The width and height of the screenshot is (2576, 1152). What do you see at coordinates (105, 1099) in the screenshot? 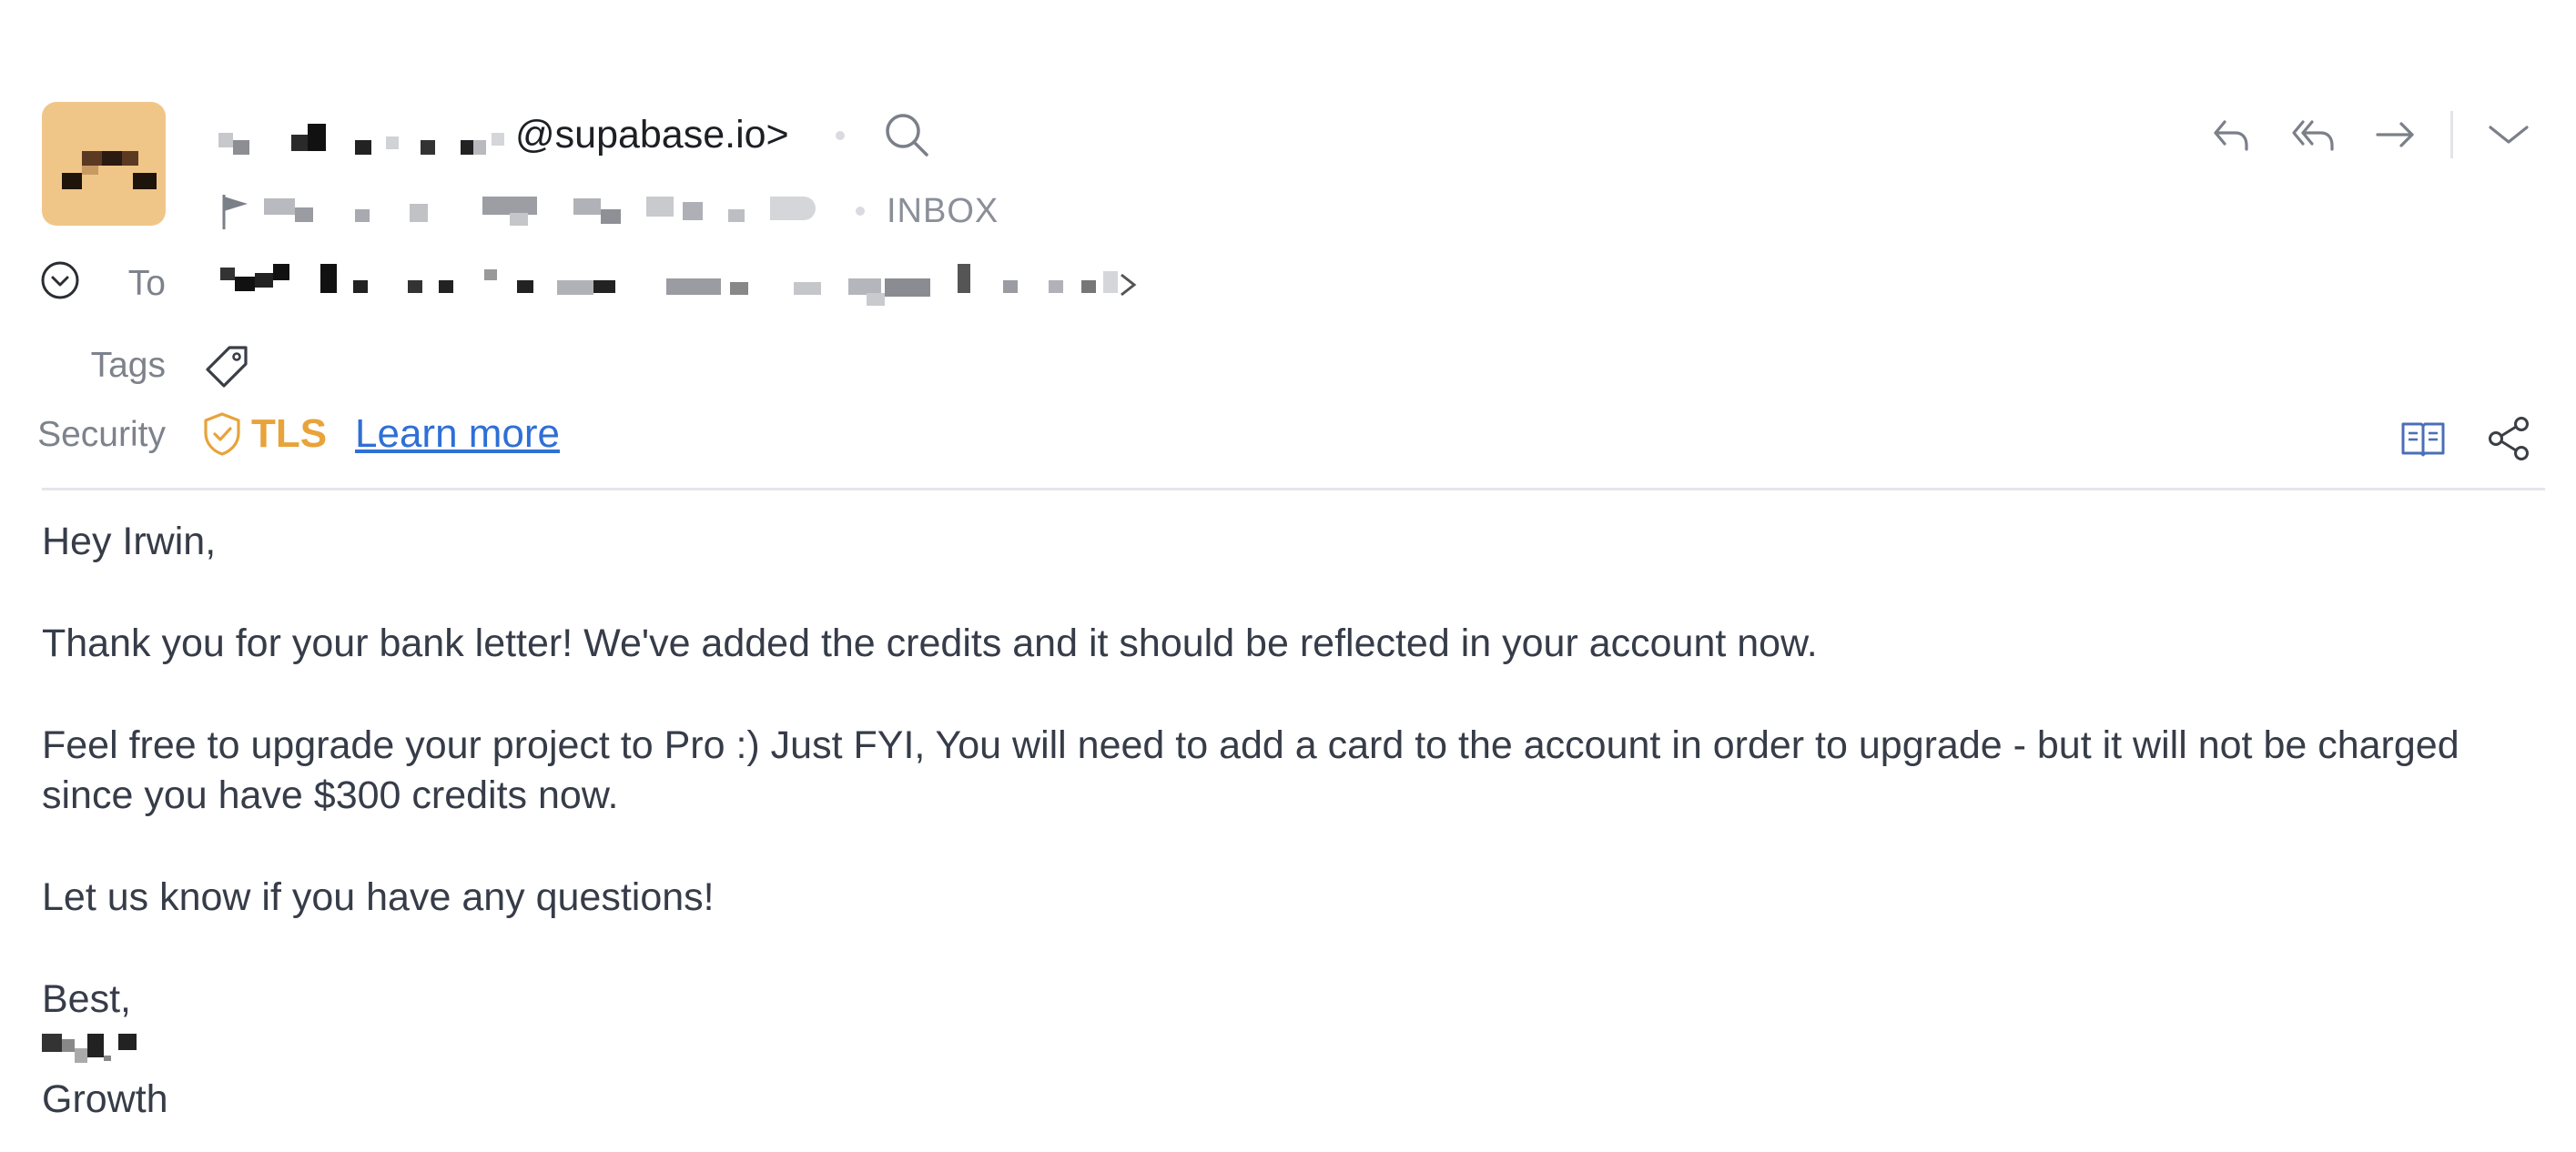
I see `signature-title: Growth` at bounding box center [105, 1099].